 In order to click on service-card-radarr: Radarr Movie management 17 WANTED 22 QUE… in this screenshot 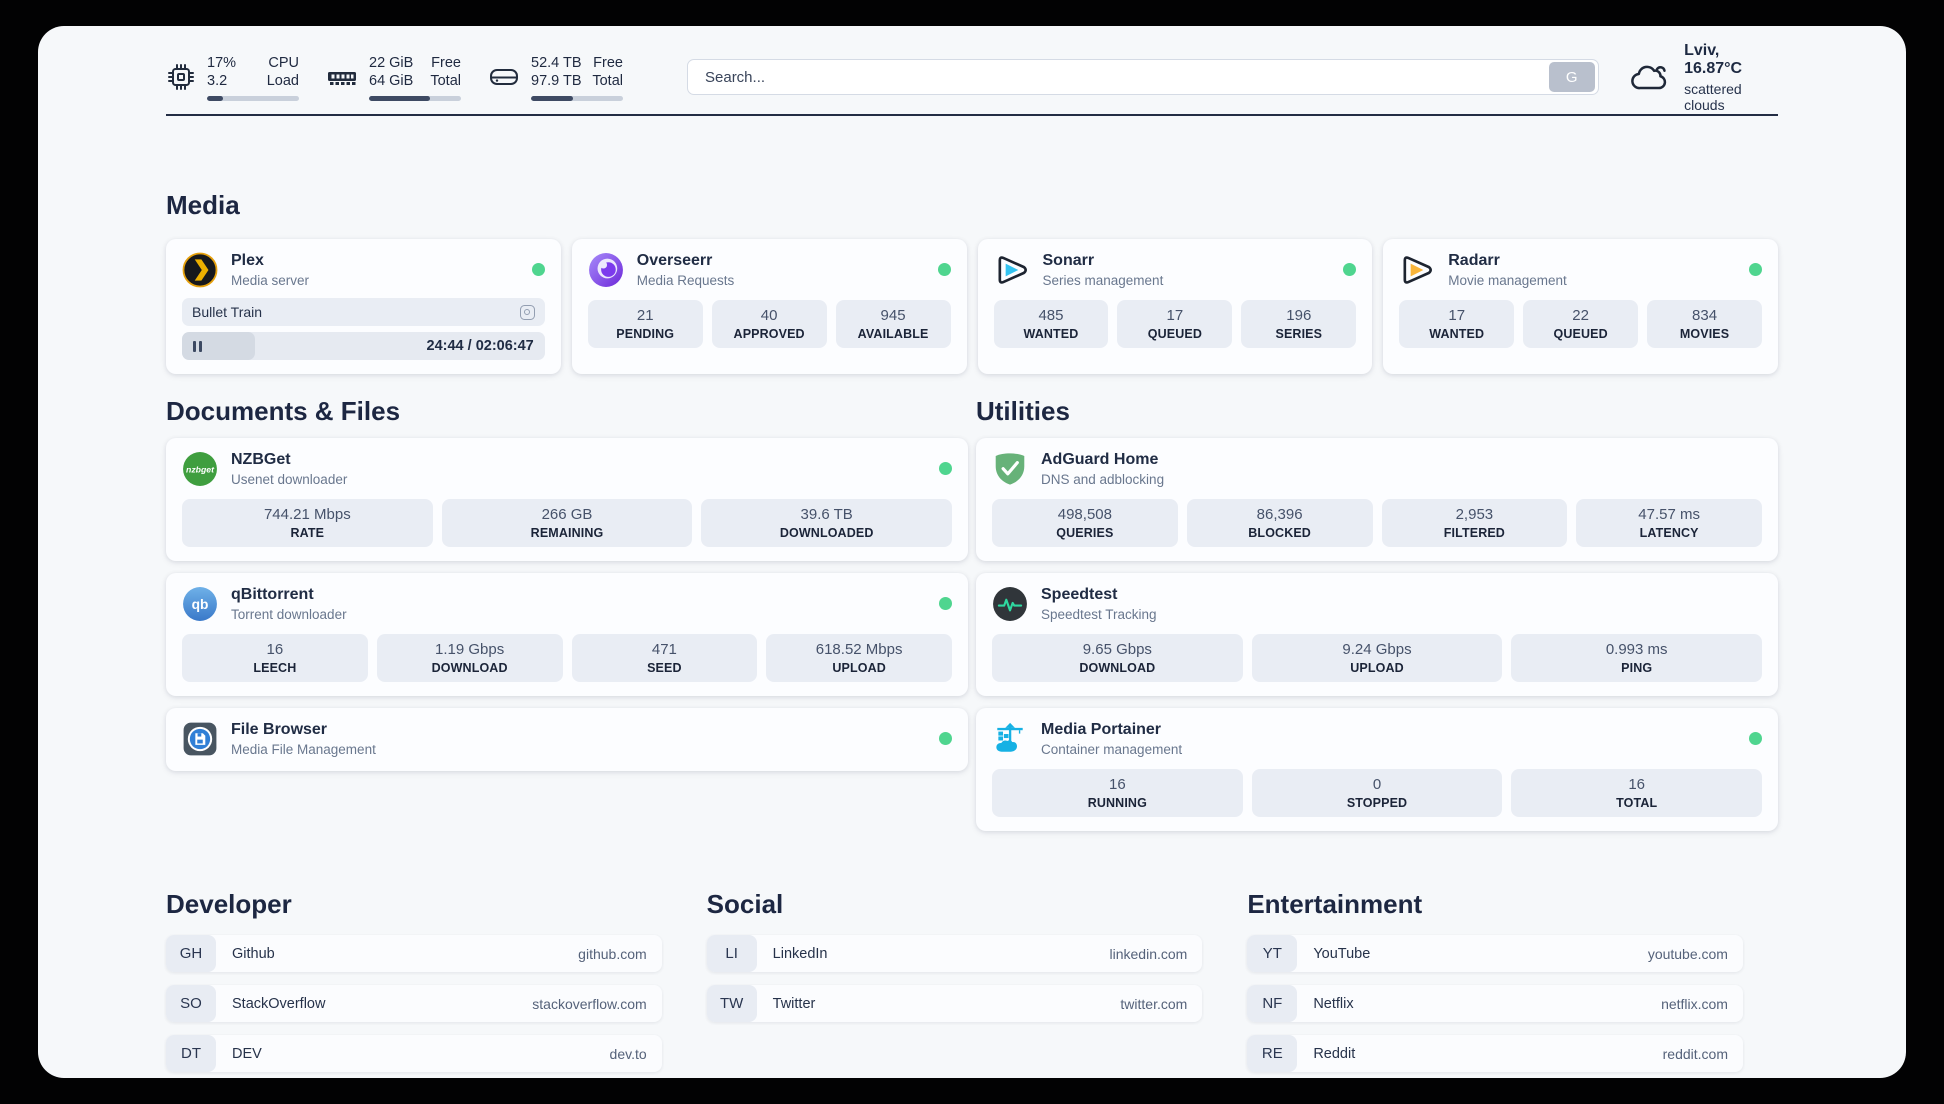, I will do `click(1580, 306)`.